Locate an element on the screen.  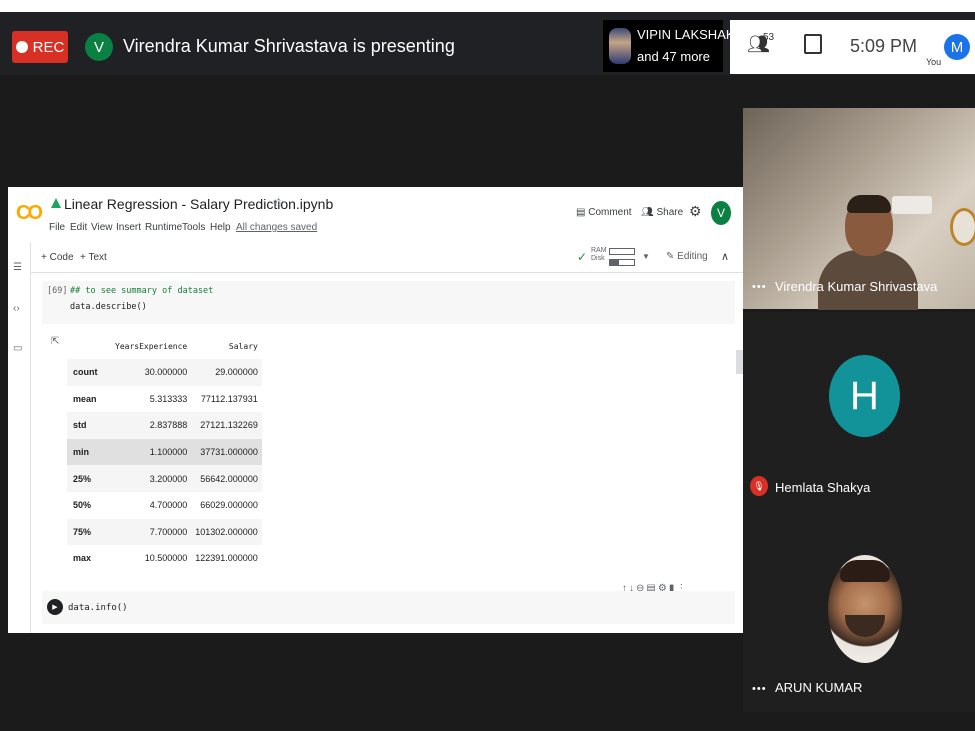
cell-years: 3.200000 is located at coordinates (151, 478).